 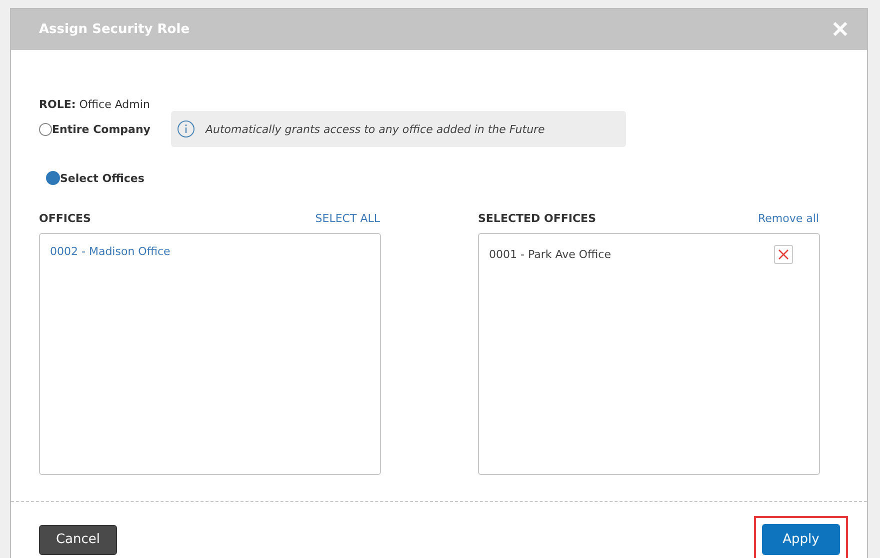 I want to click on list-heading: SELECTED OFFICES, so click(x=537, y=218).